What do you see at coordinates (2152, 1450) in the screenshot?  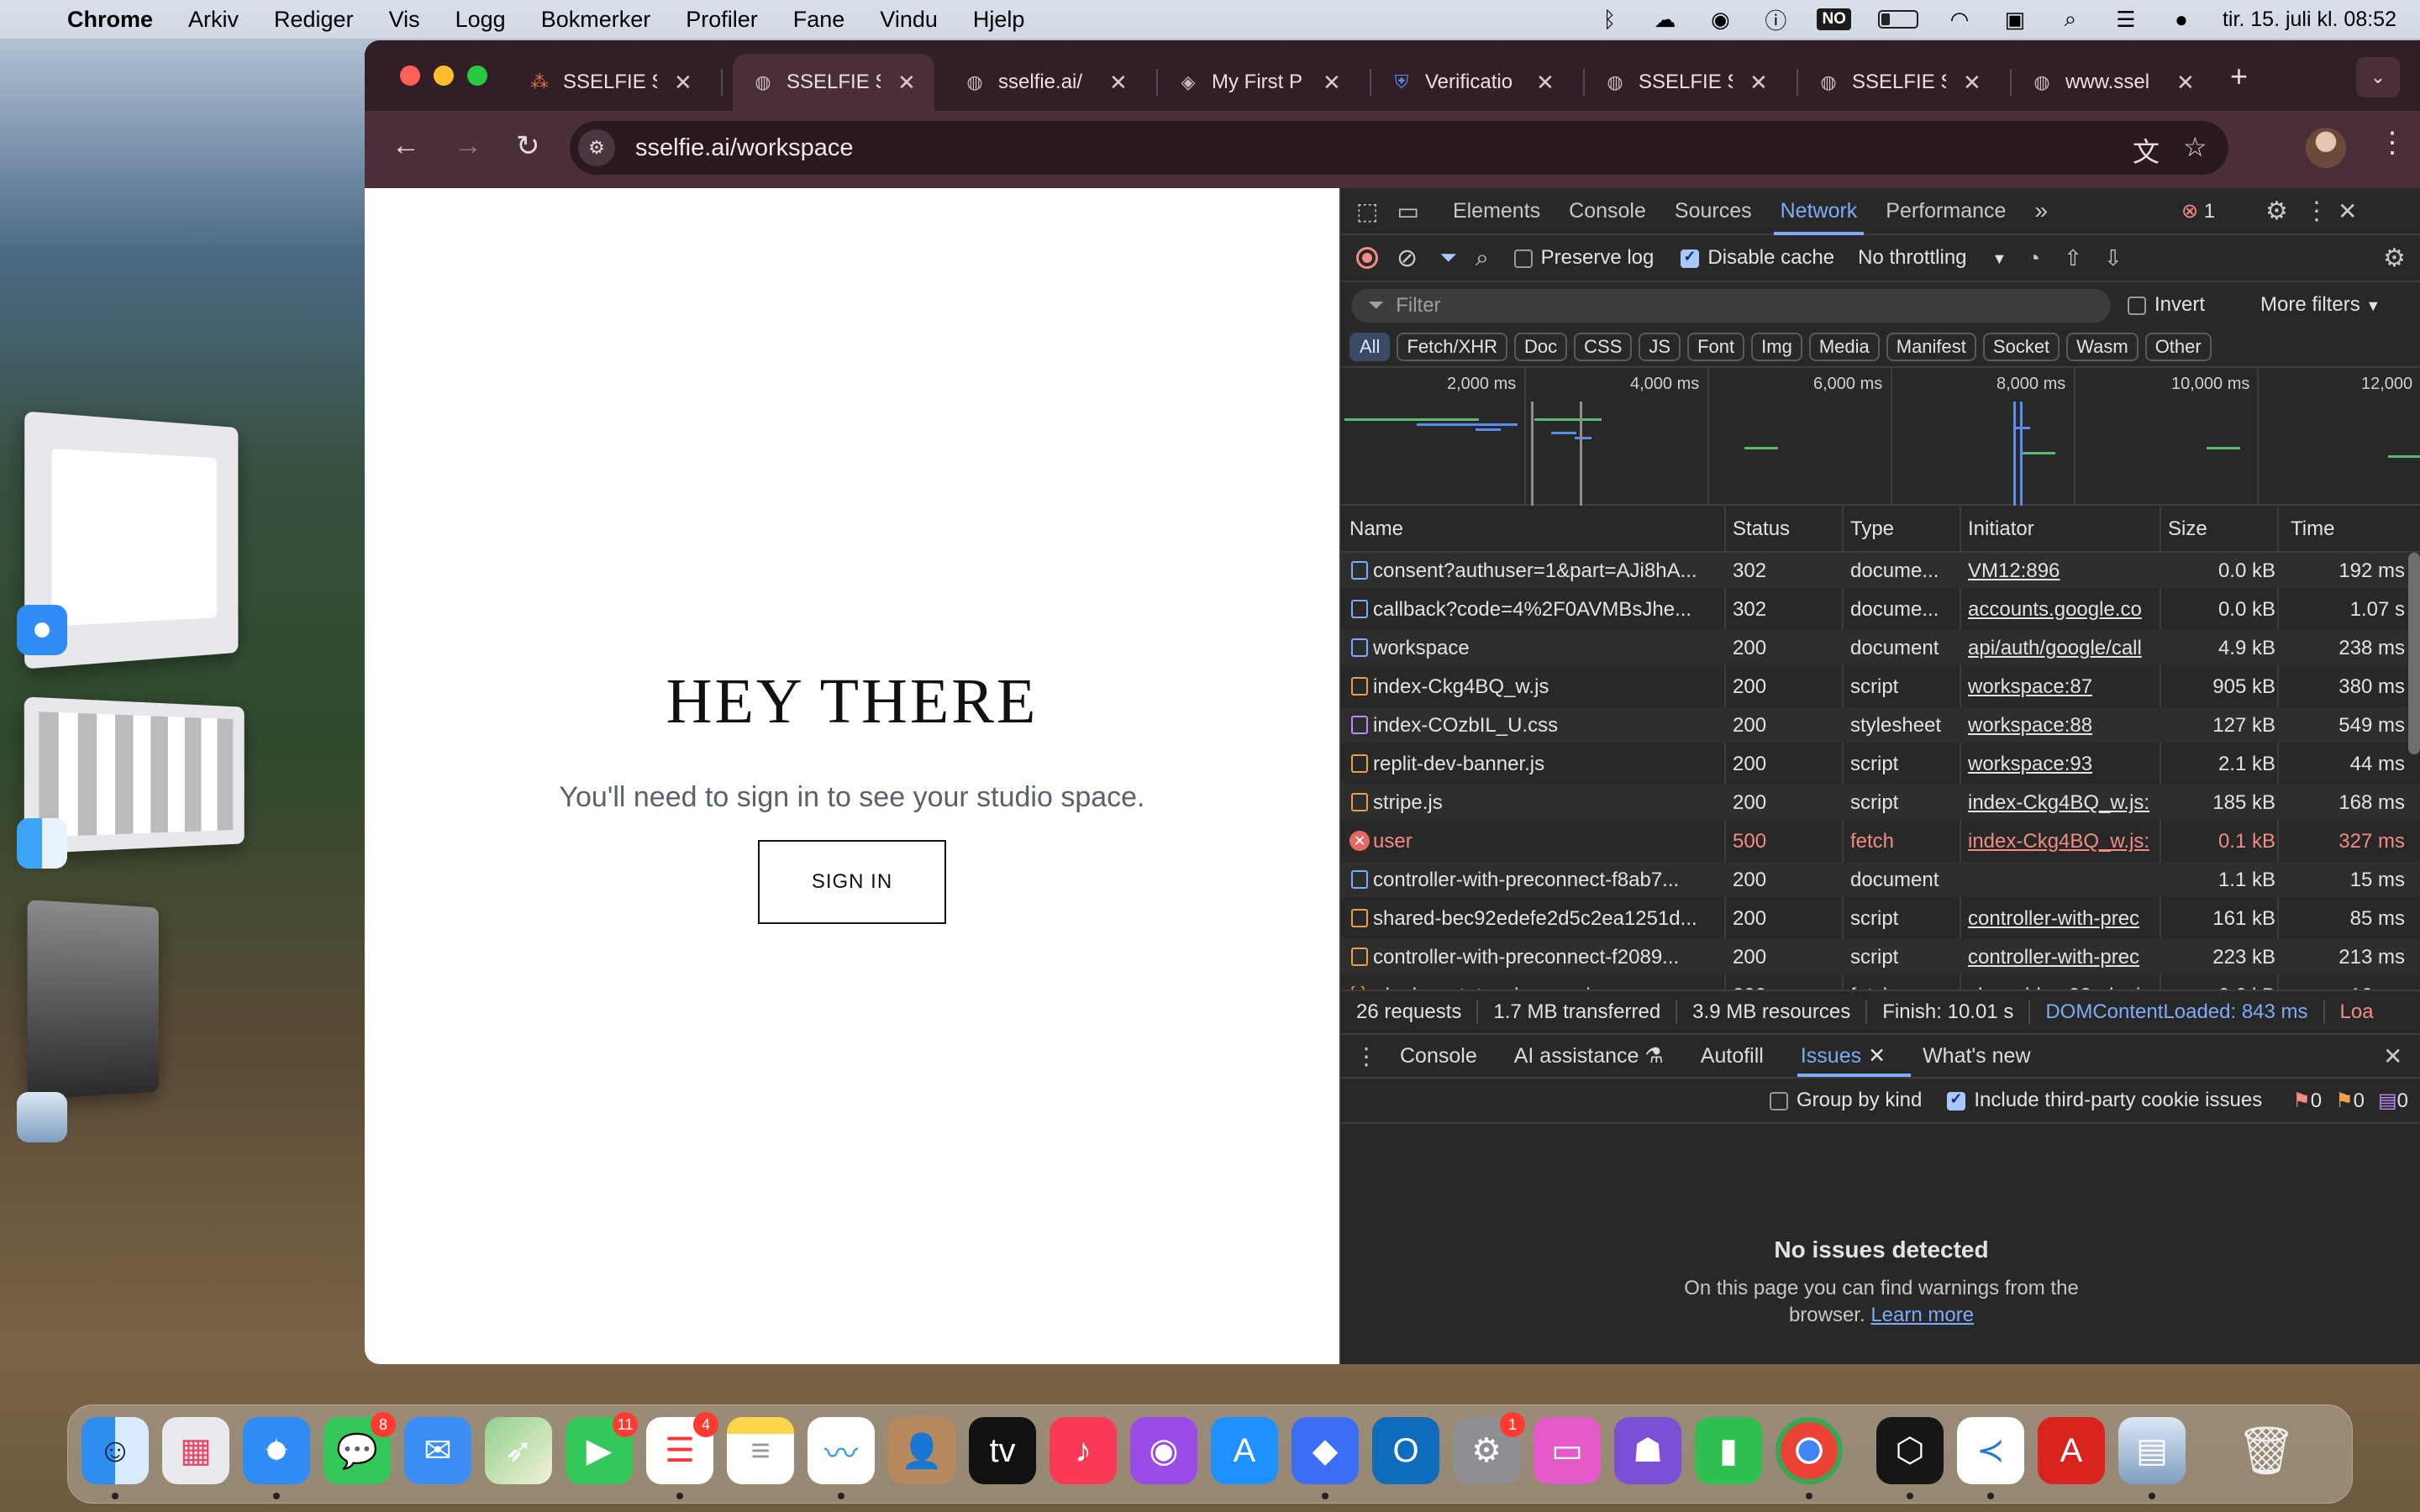 I see `preview-app-icon: ▤` at bounding box center [2152, 1450].